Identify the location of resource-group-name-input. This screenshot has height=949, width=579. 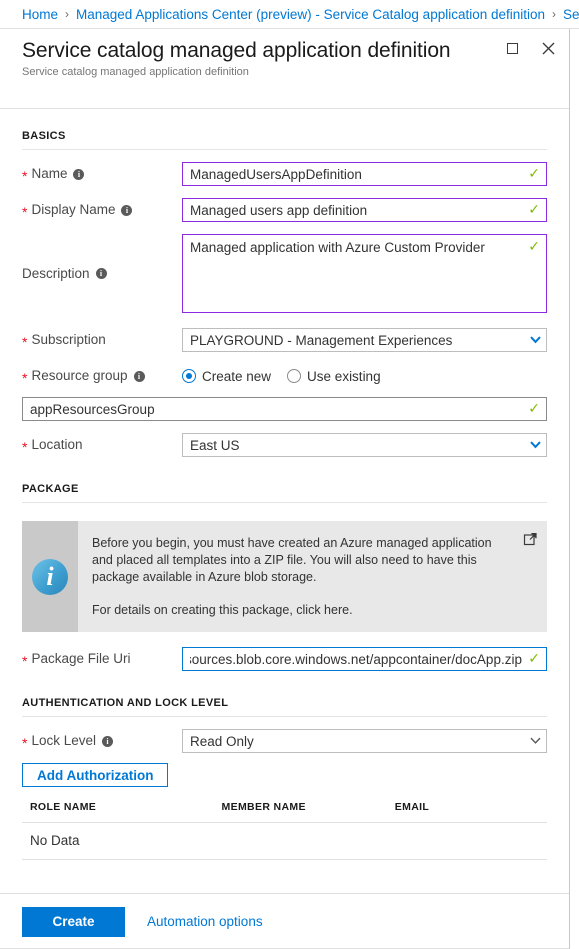
(284, 409).